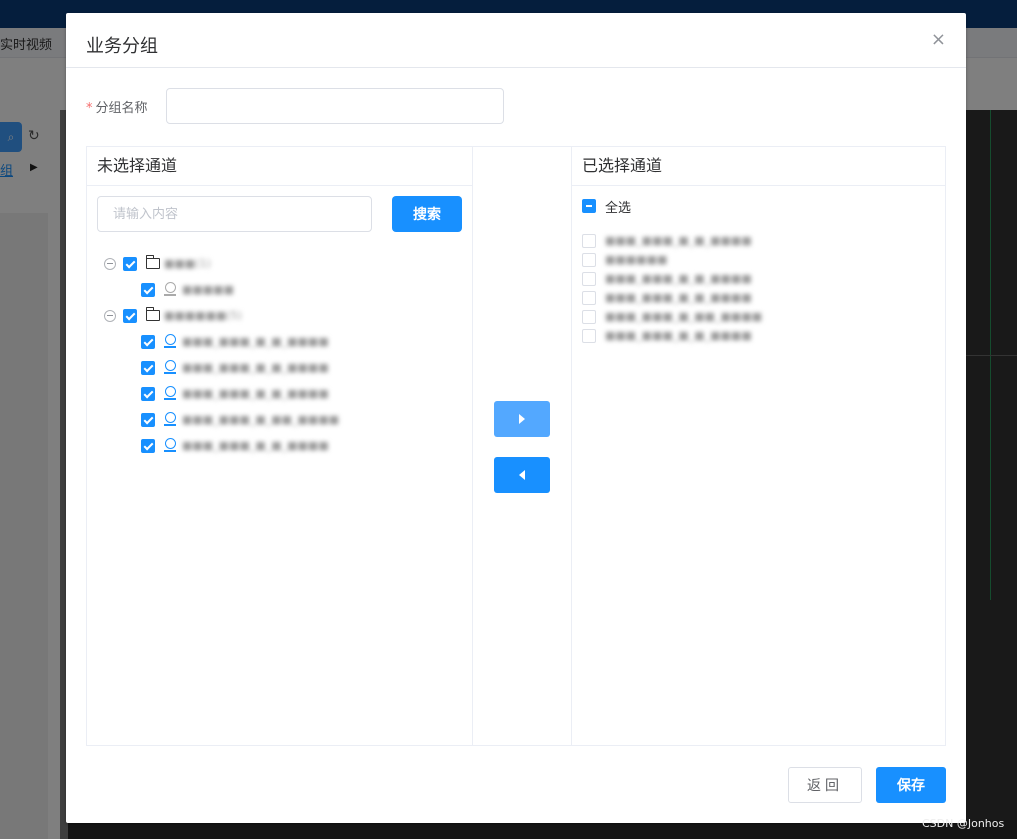 The width and height of the screenshot is (1017, 839). What do you see at coordinates (234, 214) in the screenshot?
I see `search-input` at bounding box center [234, 214].